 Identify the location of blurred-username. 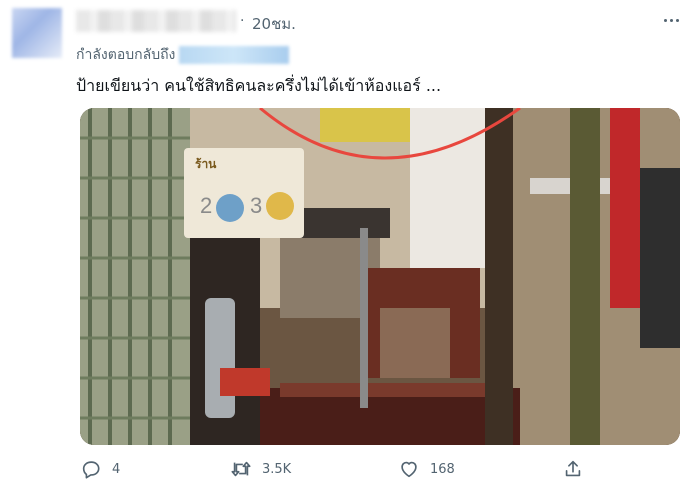
(156, 21).